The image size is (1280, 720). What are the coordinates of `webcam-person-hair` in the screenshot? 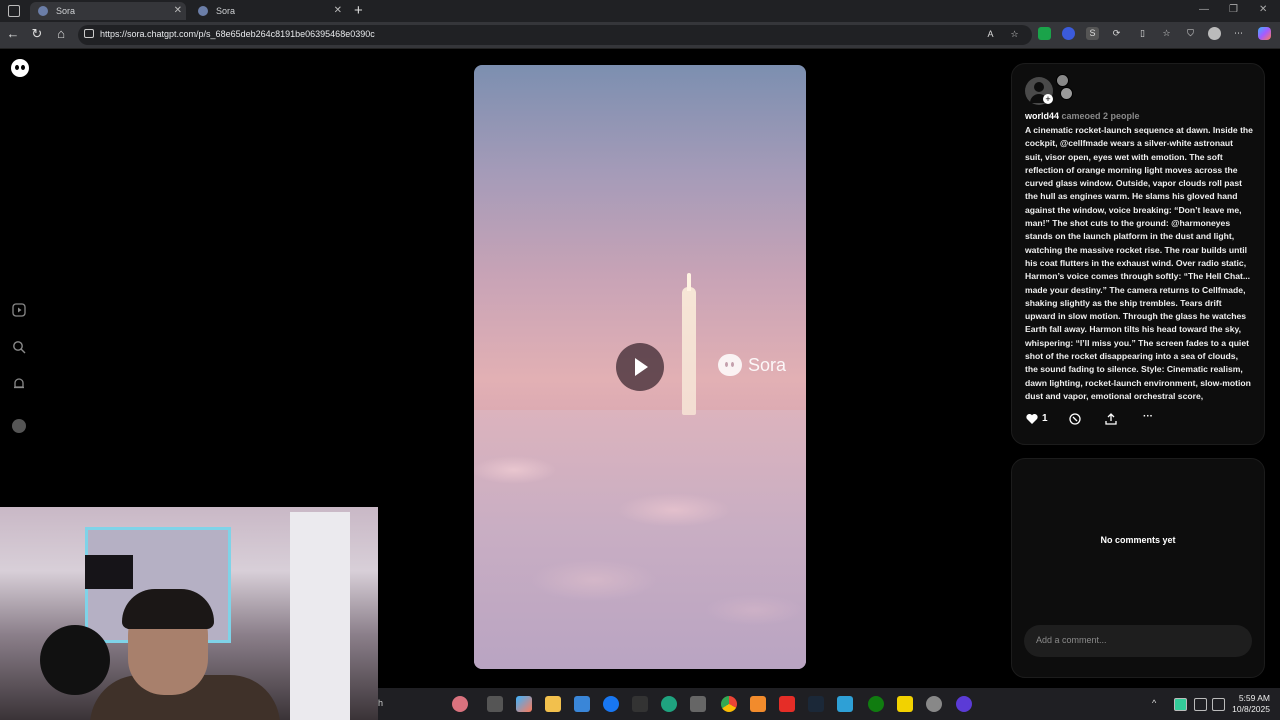 It's located at (168, 609).